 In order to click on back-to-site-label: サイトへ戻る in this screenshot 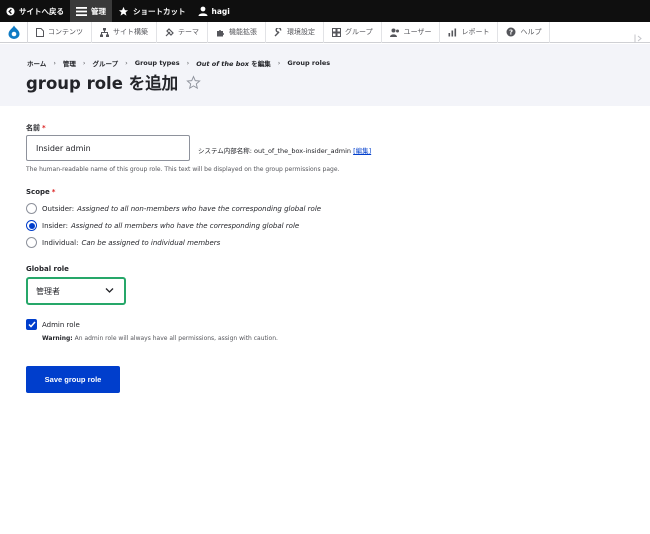, I will do `click(41, 11)`.